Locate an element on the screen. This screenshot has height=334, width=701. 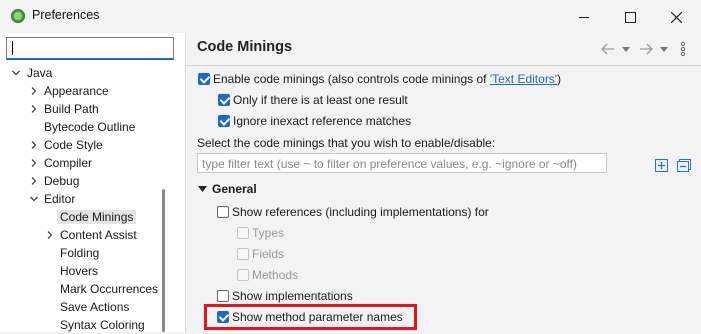
forward-arrow-icon is located at coordinates (646, 49).